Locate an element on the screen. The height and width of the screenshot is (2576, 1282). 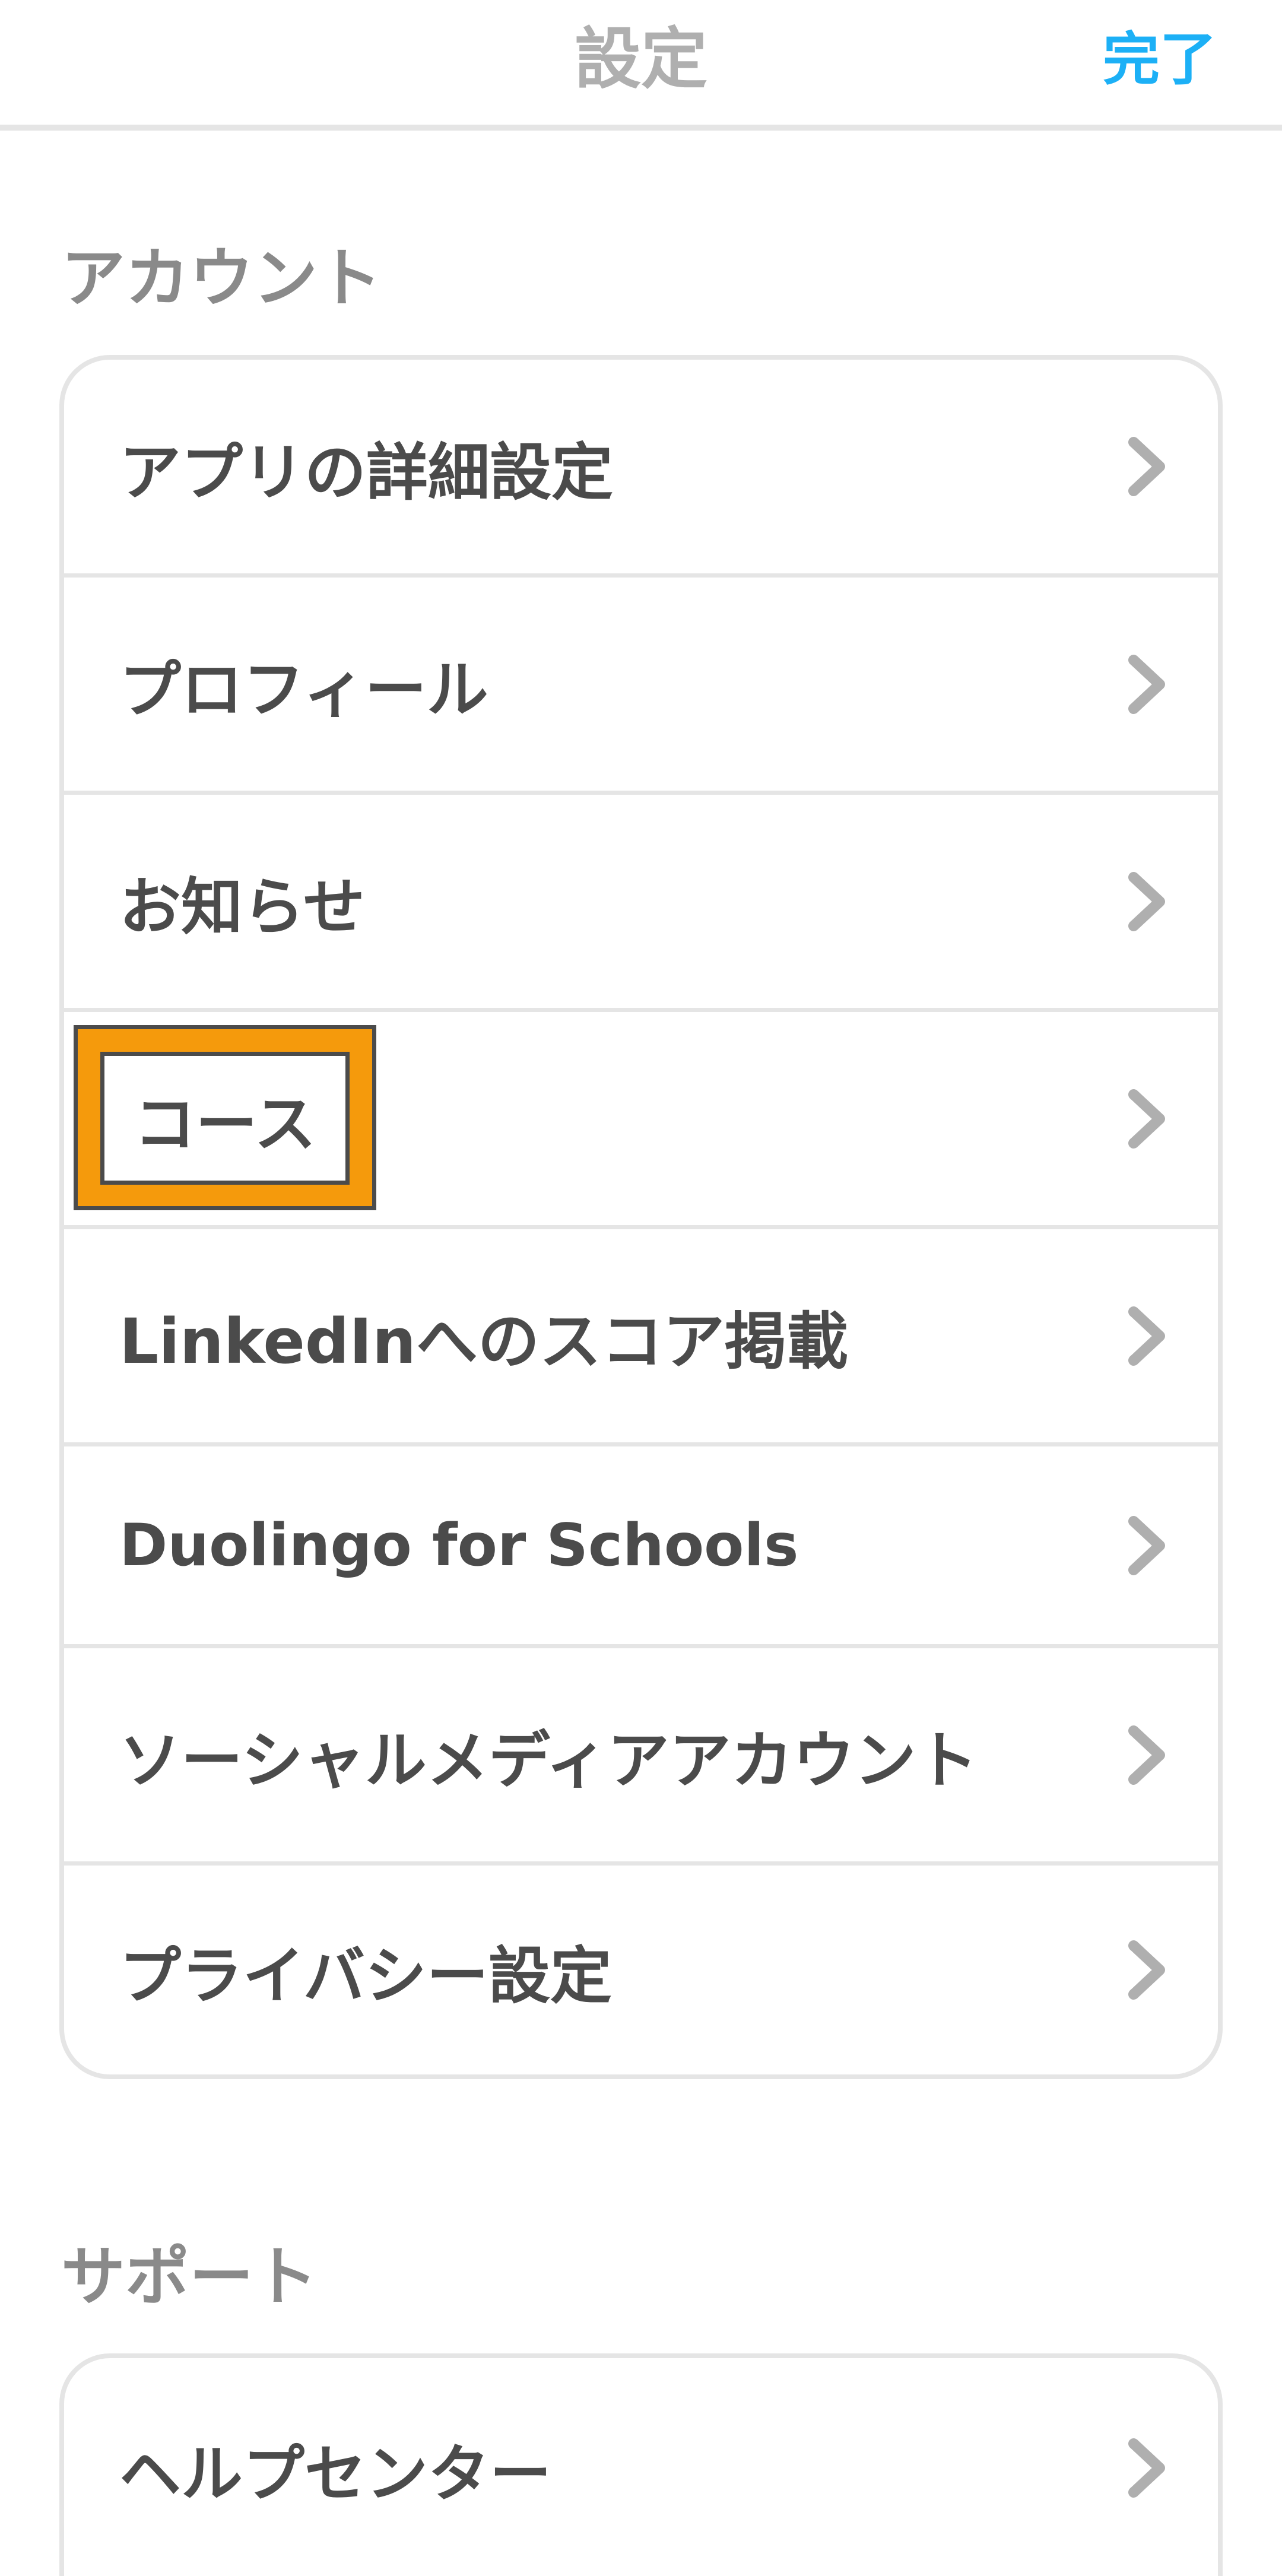
settings-item-duolingo-for-schools: Duolingo for Schools is located at coordinates (641, 1547).